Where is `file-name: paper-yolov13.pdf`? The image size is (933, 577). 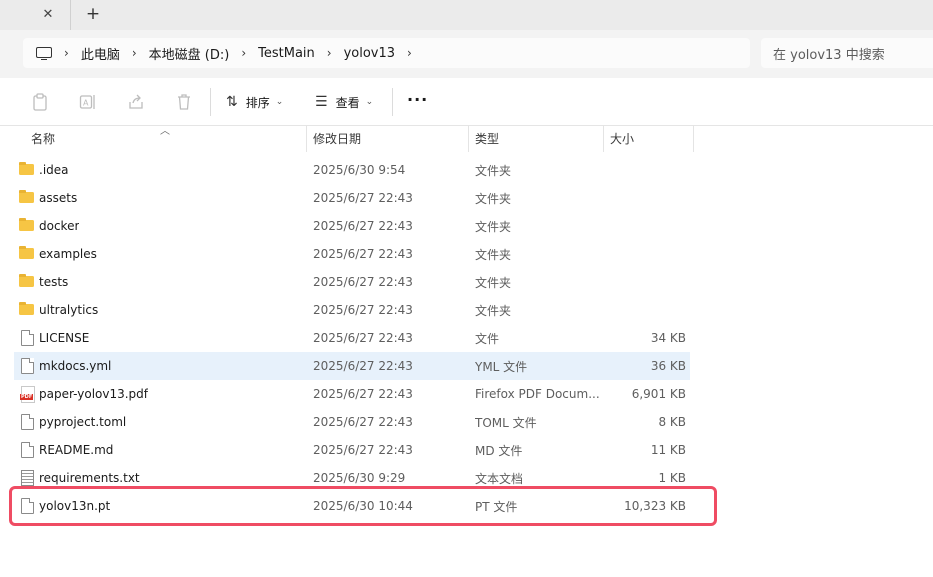 file-name: paper-yolov13.pdf is located at coordinates (94, 394).